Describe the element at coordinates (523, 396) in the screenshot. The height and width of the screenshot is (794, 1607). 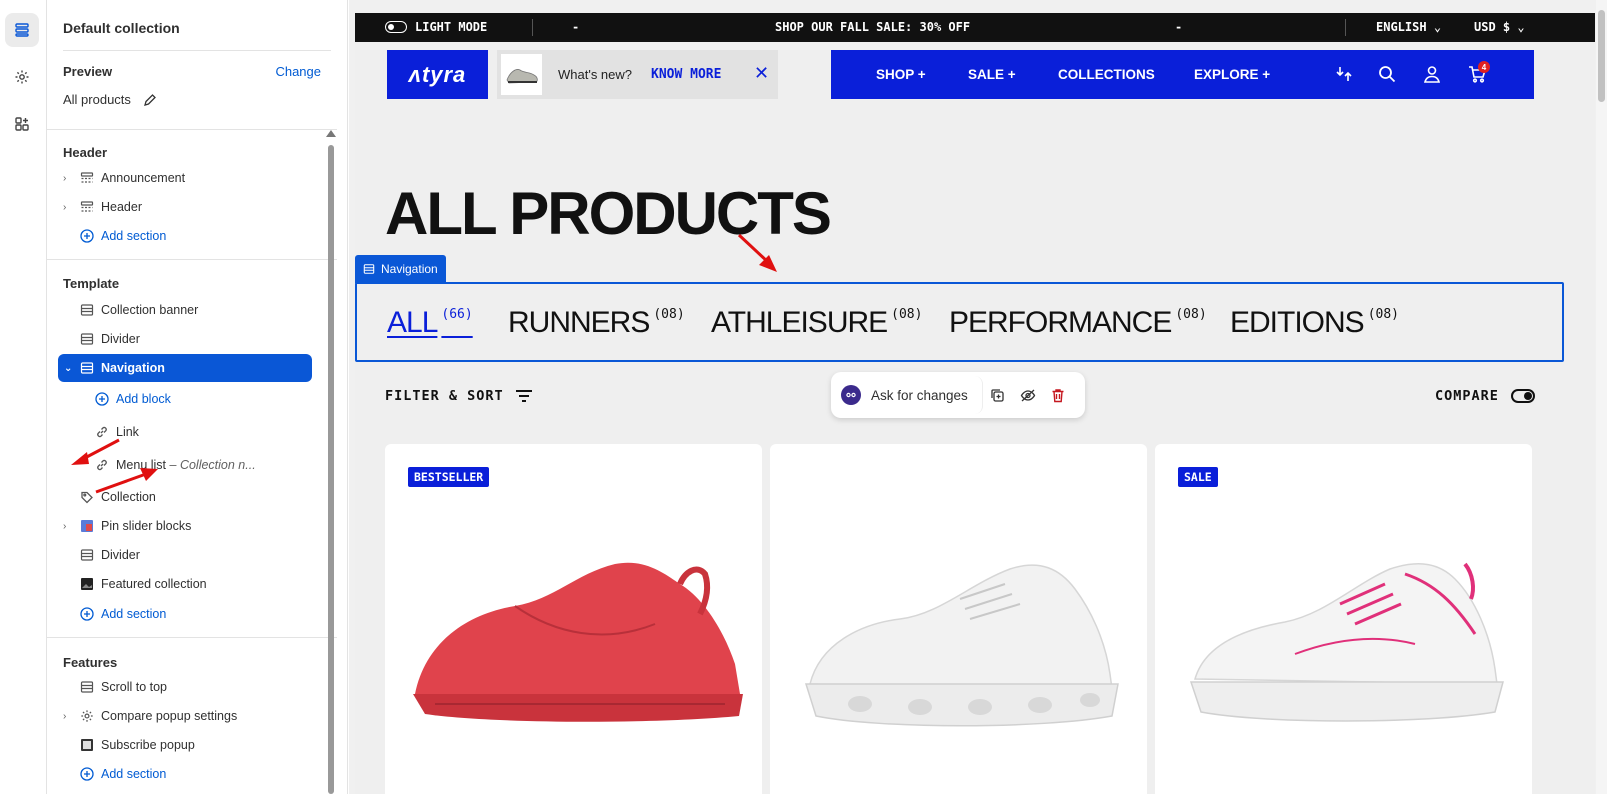
I see `filter-icon` at that location.